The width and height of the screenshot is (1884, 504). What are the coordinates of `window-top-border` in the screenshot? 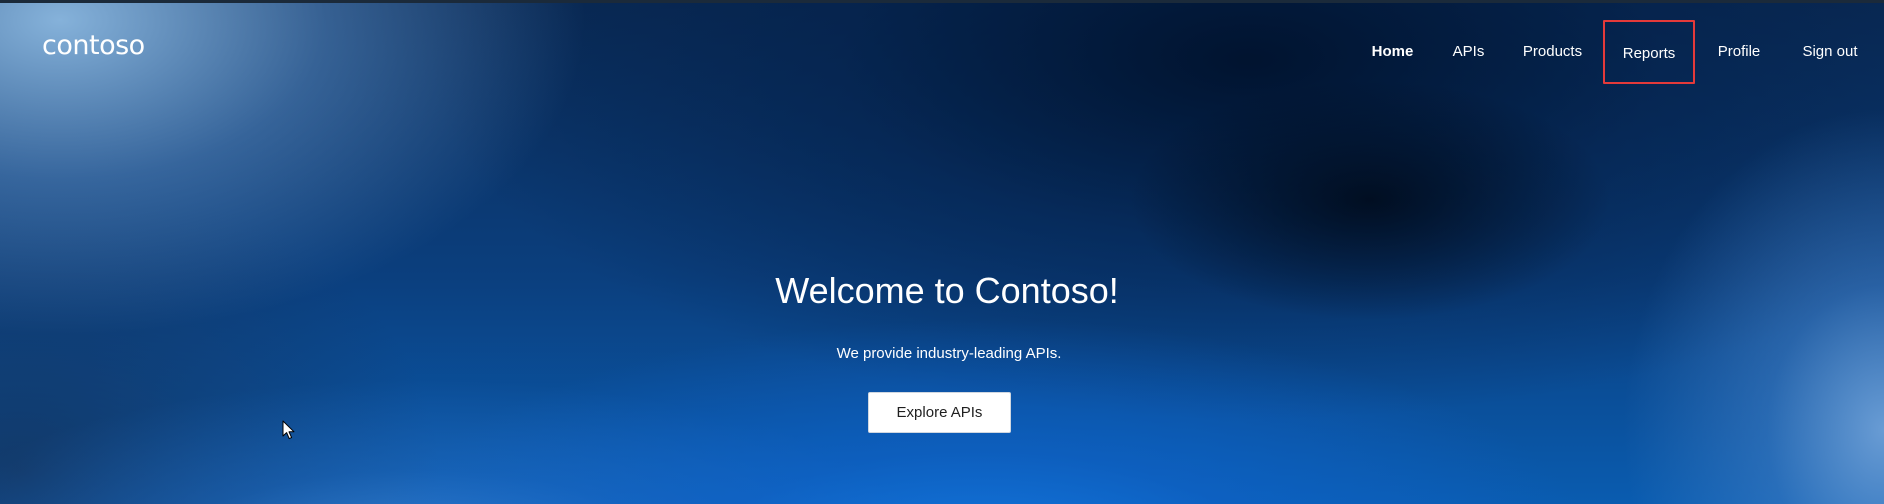 It's located at (942, 1).